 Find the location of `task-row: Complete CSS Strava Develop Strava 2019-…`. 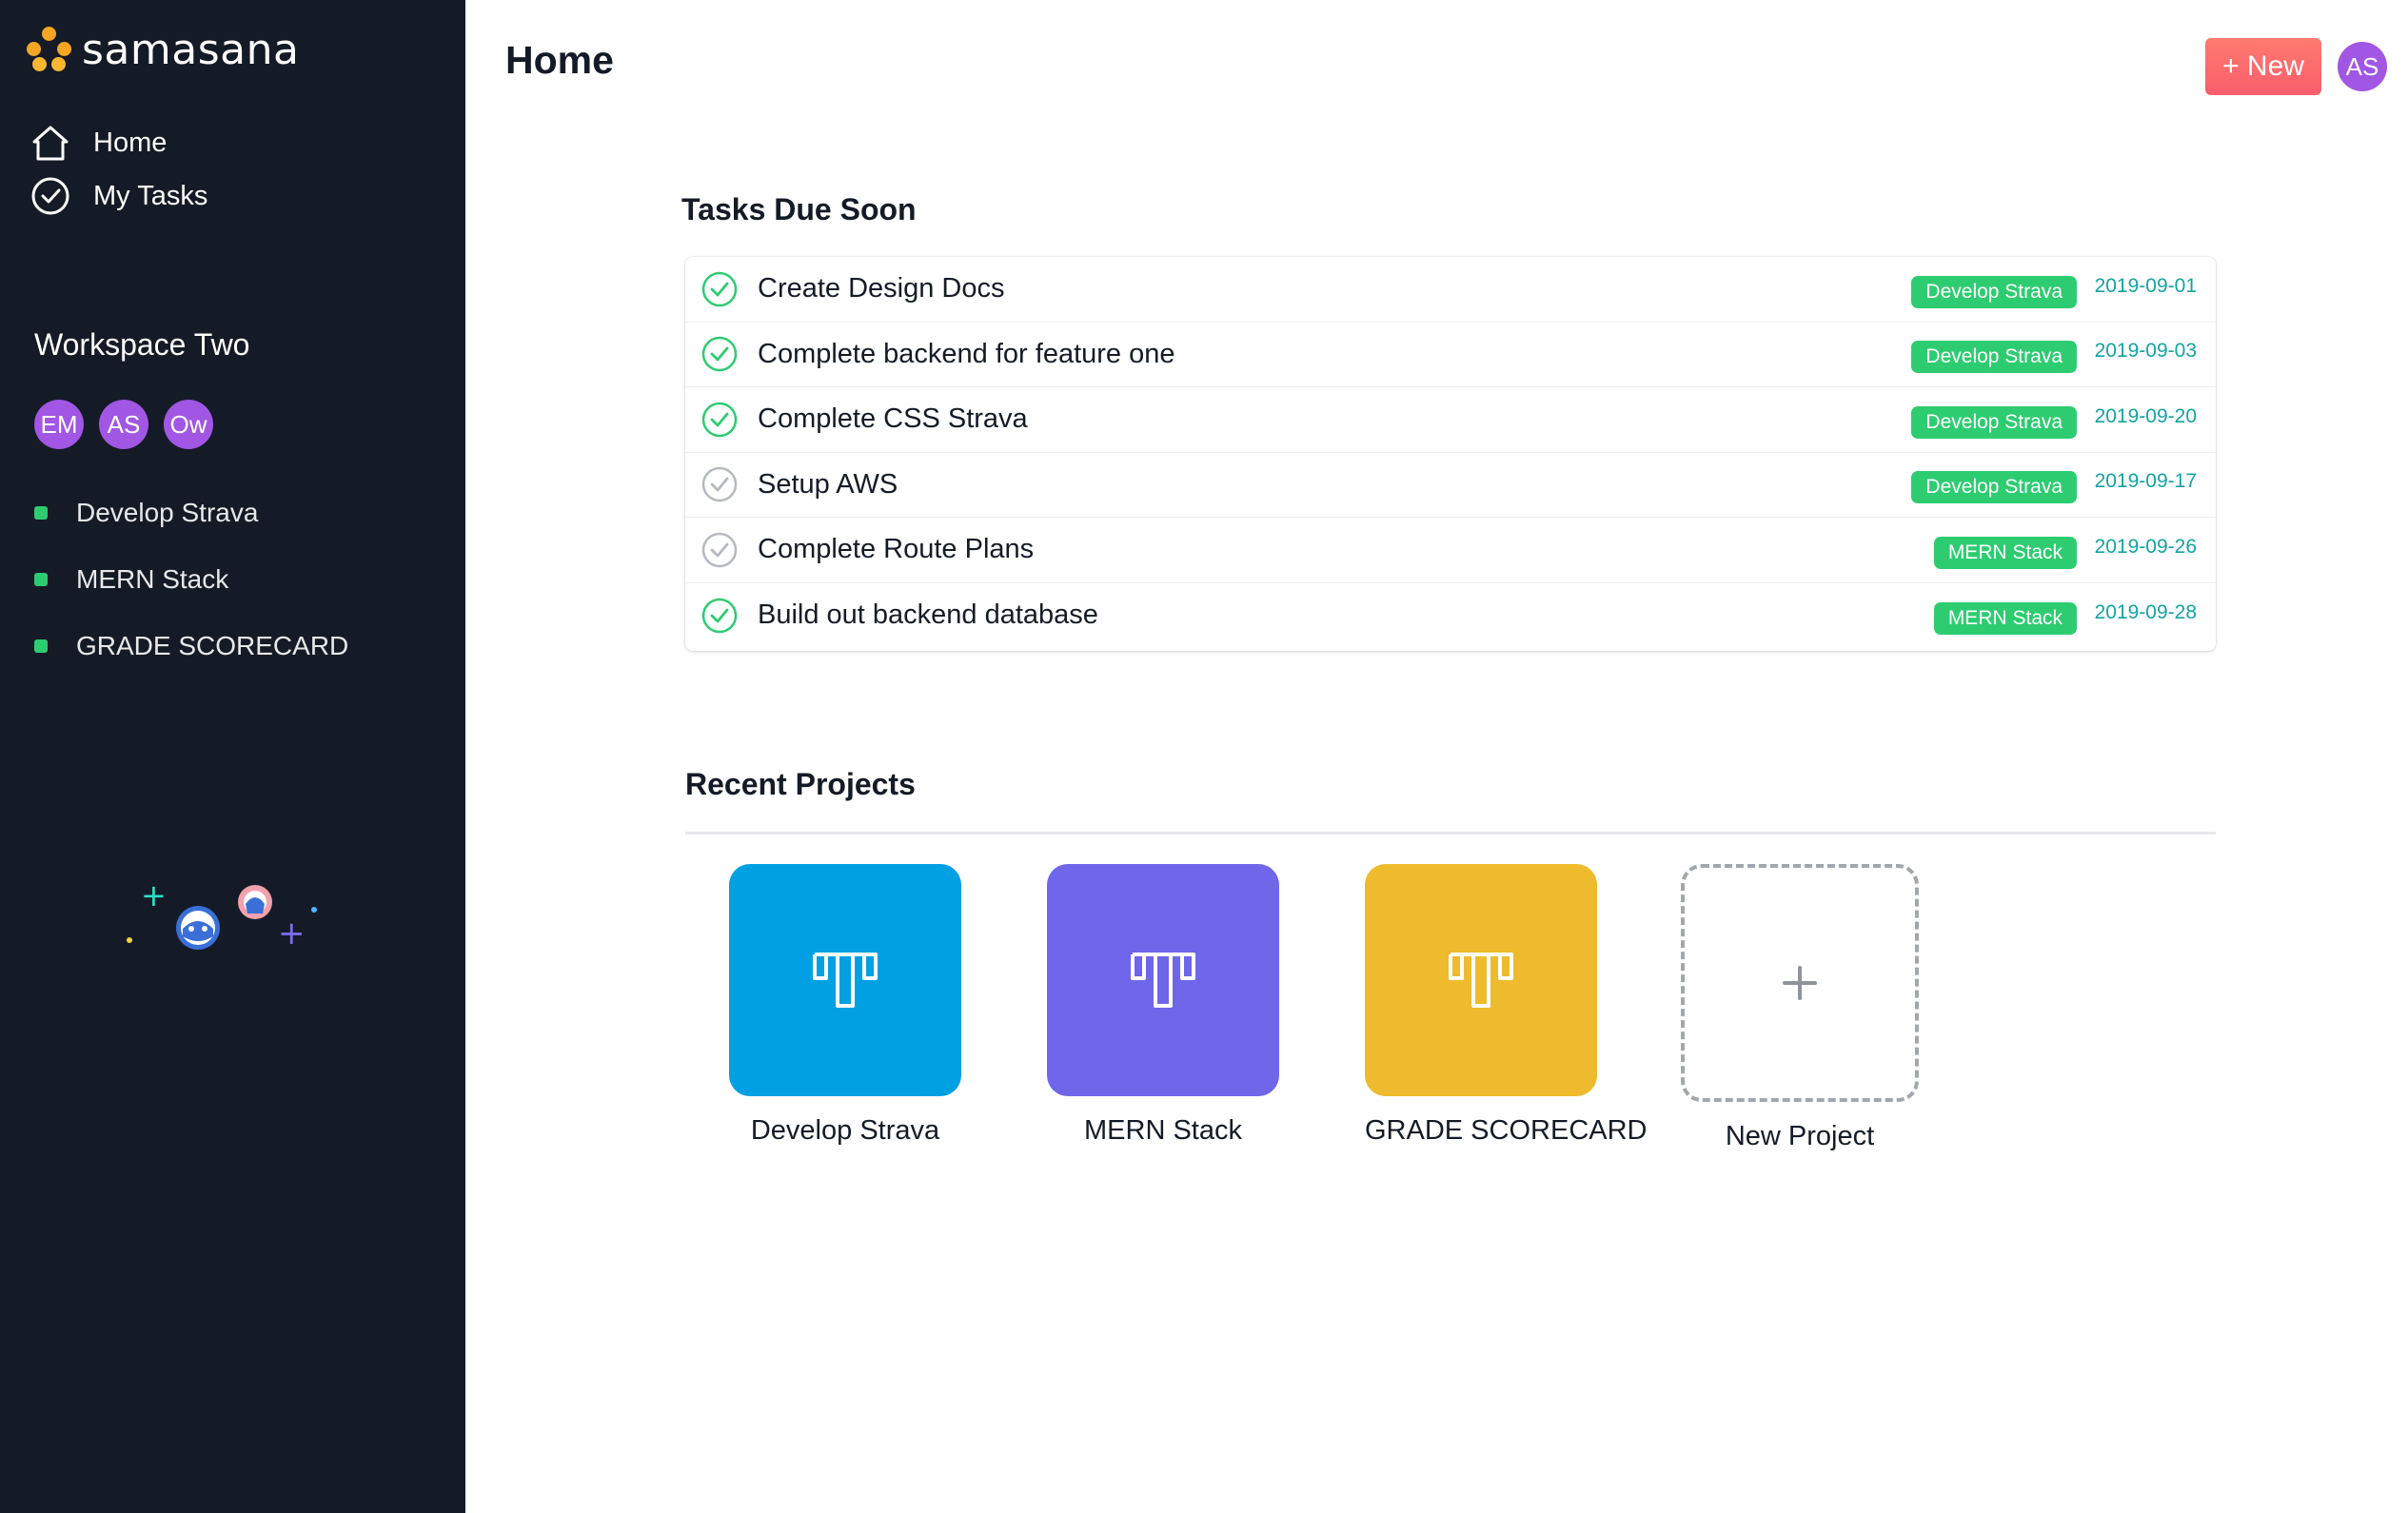

task-row: Complete CSS Strava Develop Strava 2019-… is located at coordinates (1450, 420).